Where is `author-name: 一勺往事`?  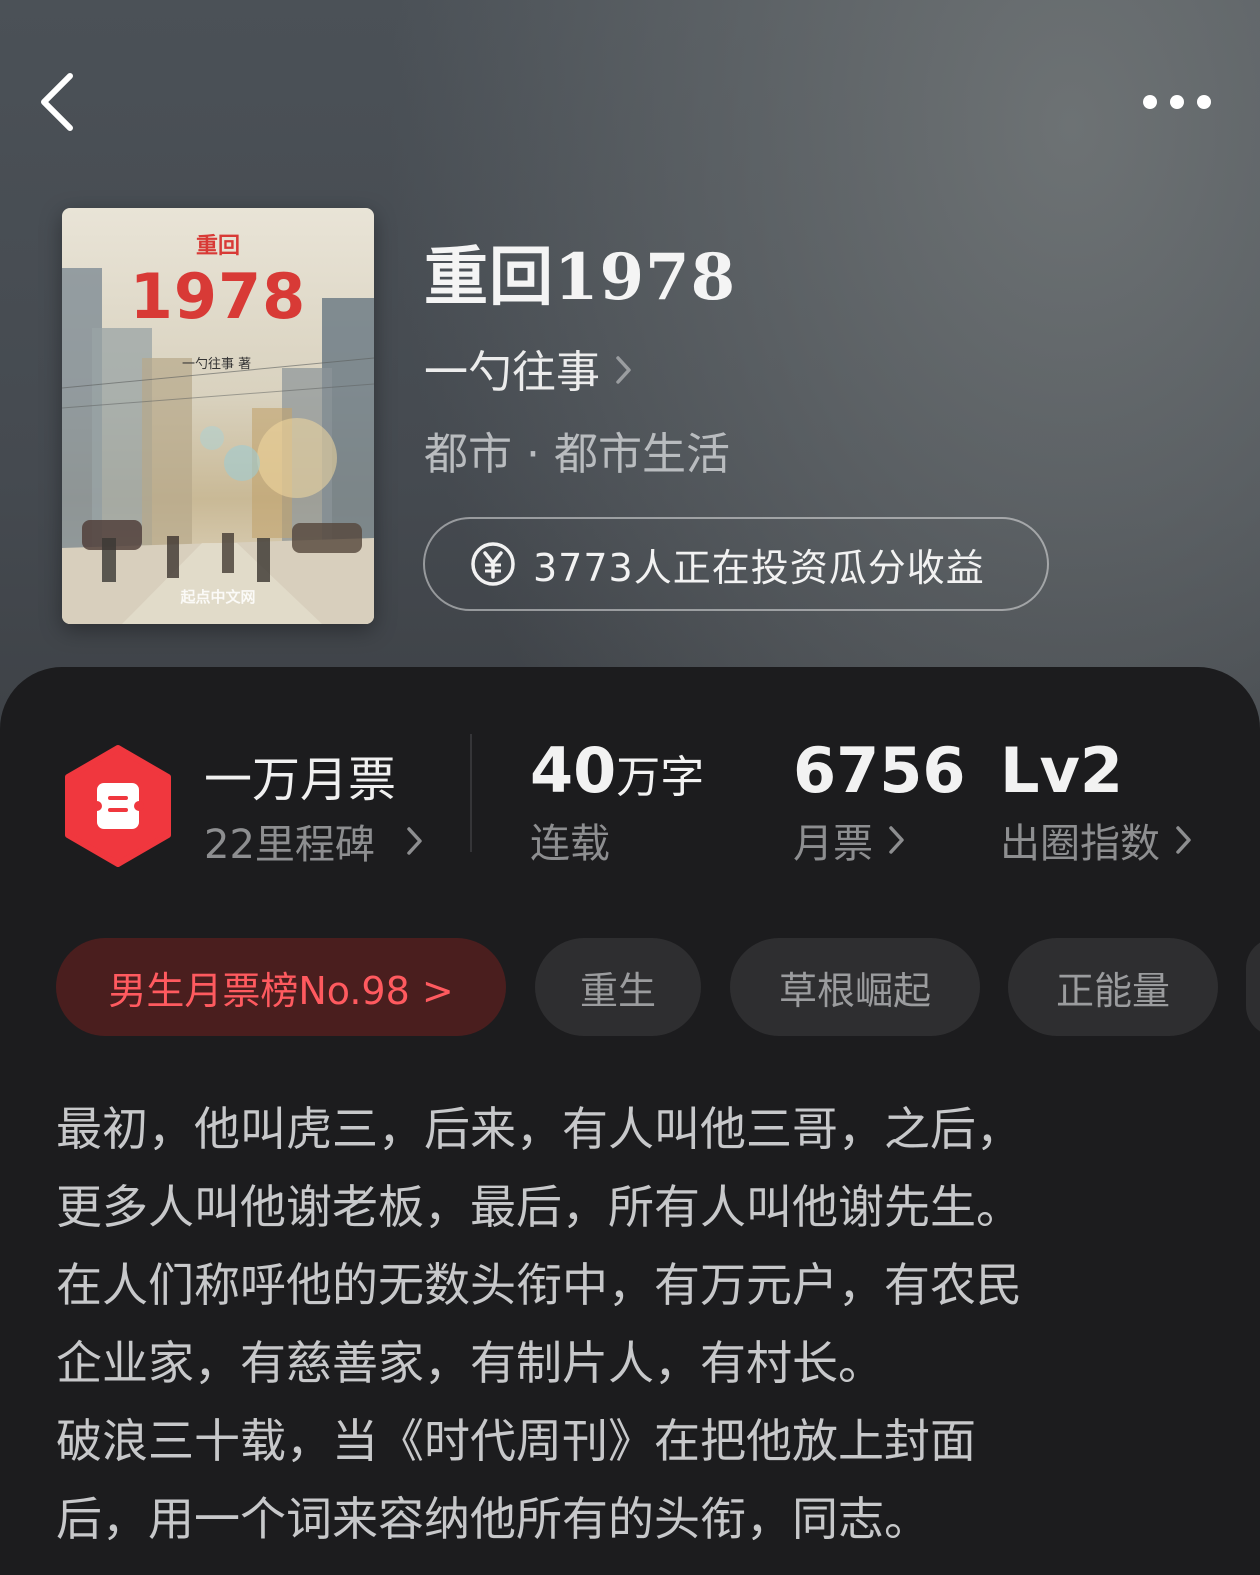
author-name: 一勺往事 is located at coordinates (512, 372).